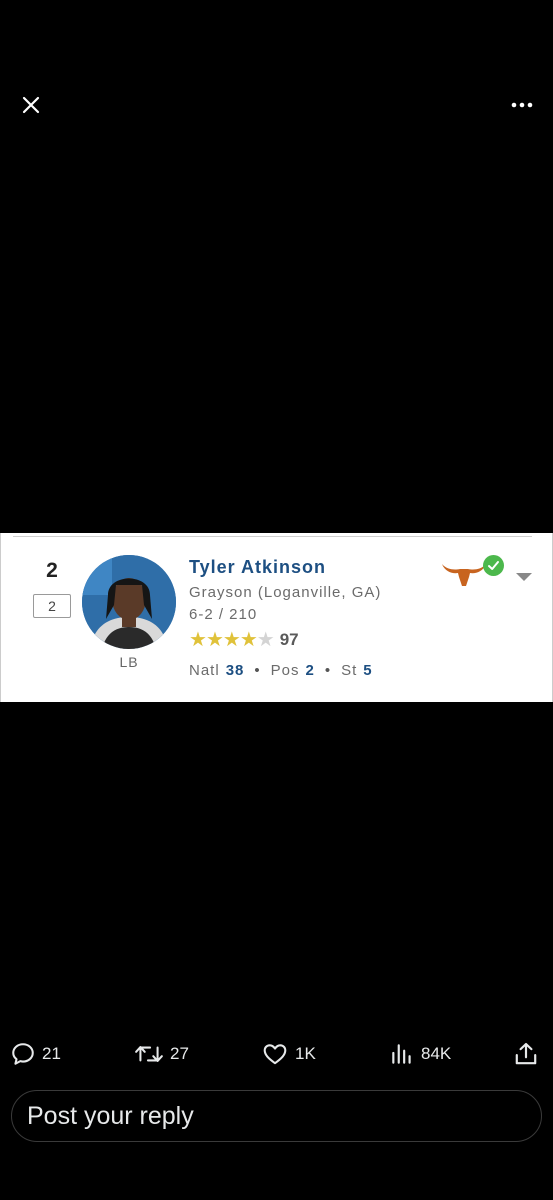 The height and width of the screenshot is (1200, 553). What do you see at coordinates (35, 1054) in the screenshot?
I see `reply-button: 21` at bounding box center [35, 1054].